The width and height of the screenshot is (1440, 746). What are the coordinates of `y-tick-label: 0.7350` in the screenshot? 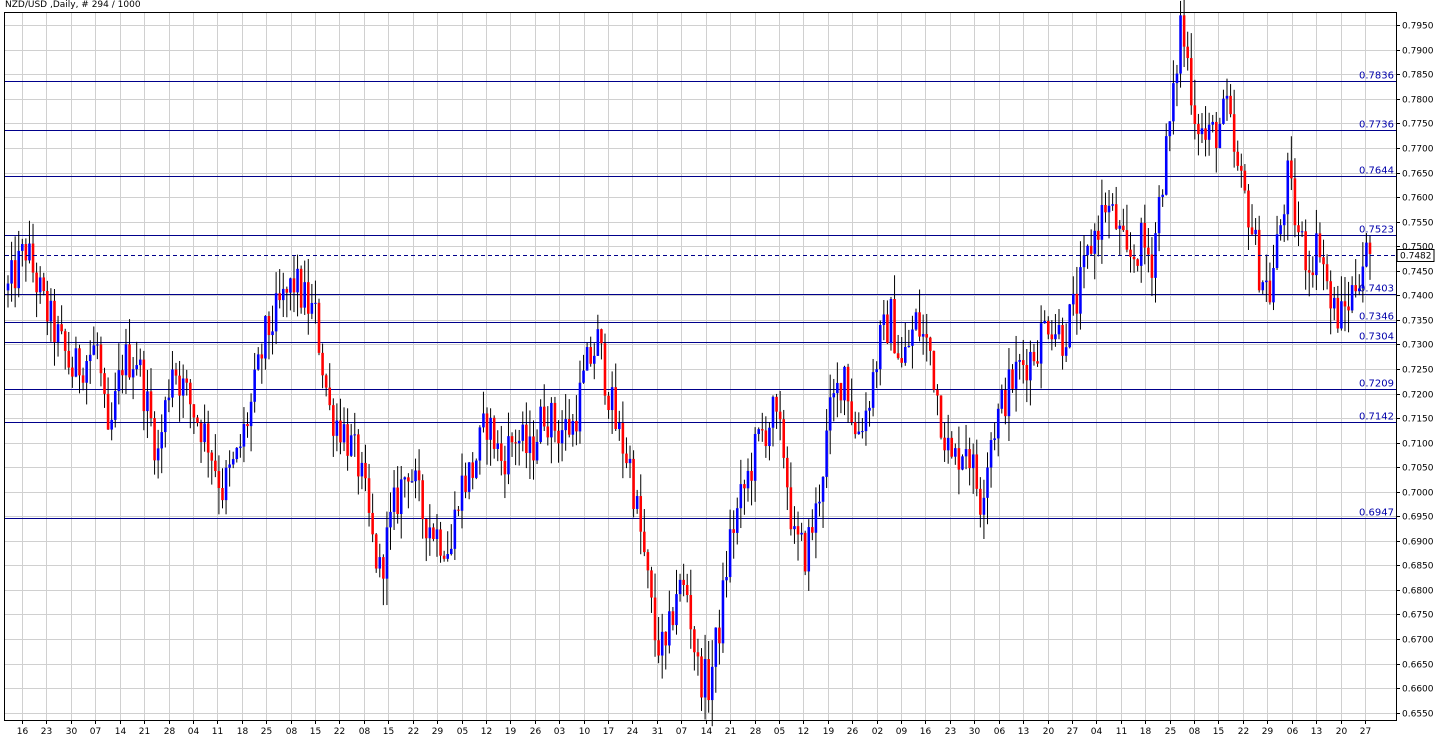 It's located at (1418, 322).